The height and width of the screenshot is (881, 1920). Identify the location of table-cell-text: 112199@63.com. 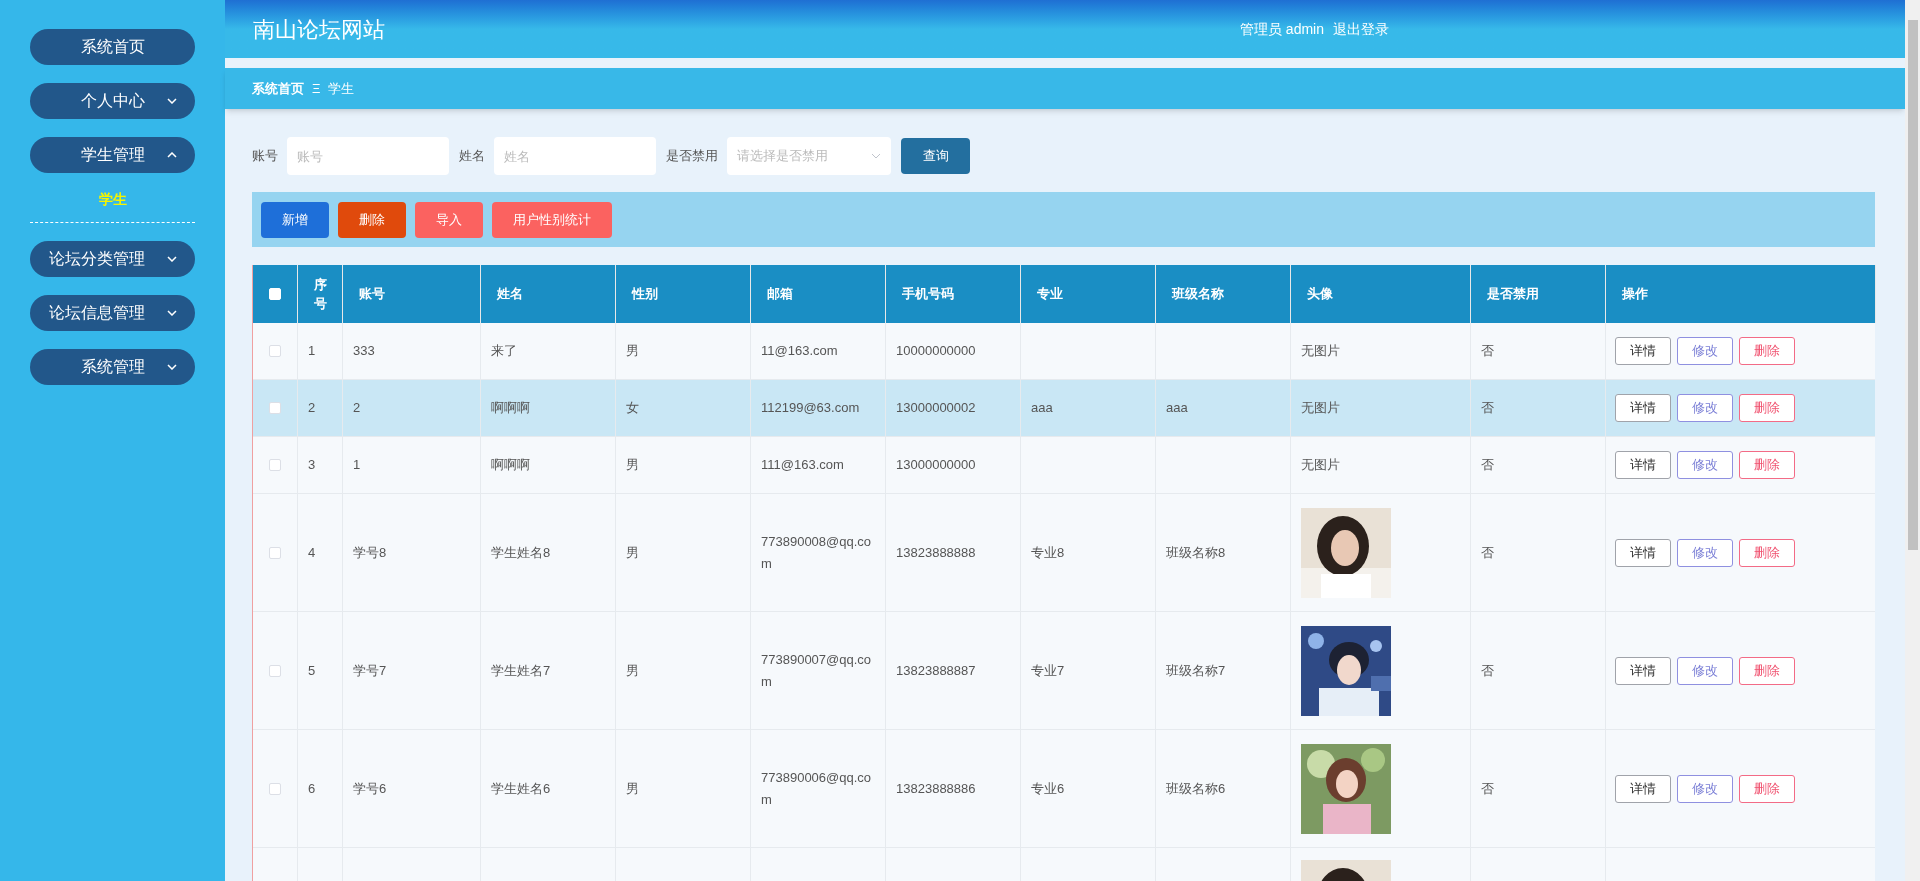
(811, 408).